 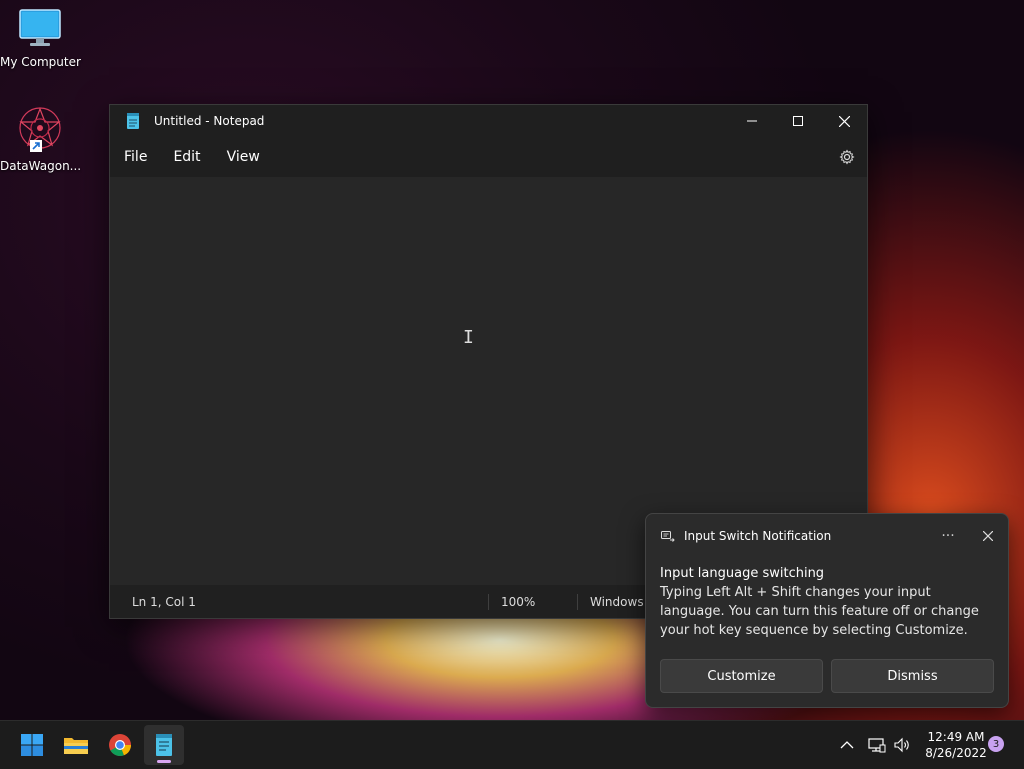 I want to click on minimize-button, so click(x=752, y=121).